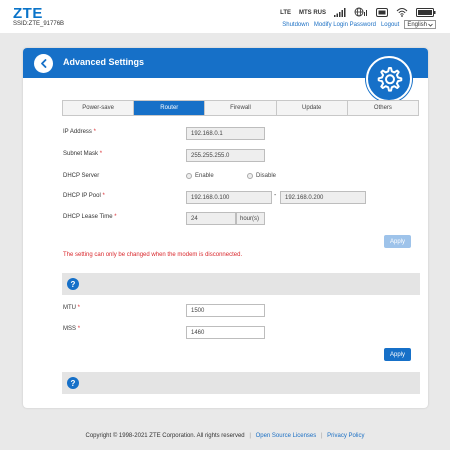 This screenshot has height=450, width=450. I want to click on status-bar: LTE MTS RUS, so click(358, 13).